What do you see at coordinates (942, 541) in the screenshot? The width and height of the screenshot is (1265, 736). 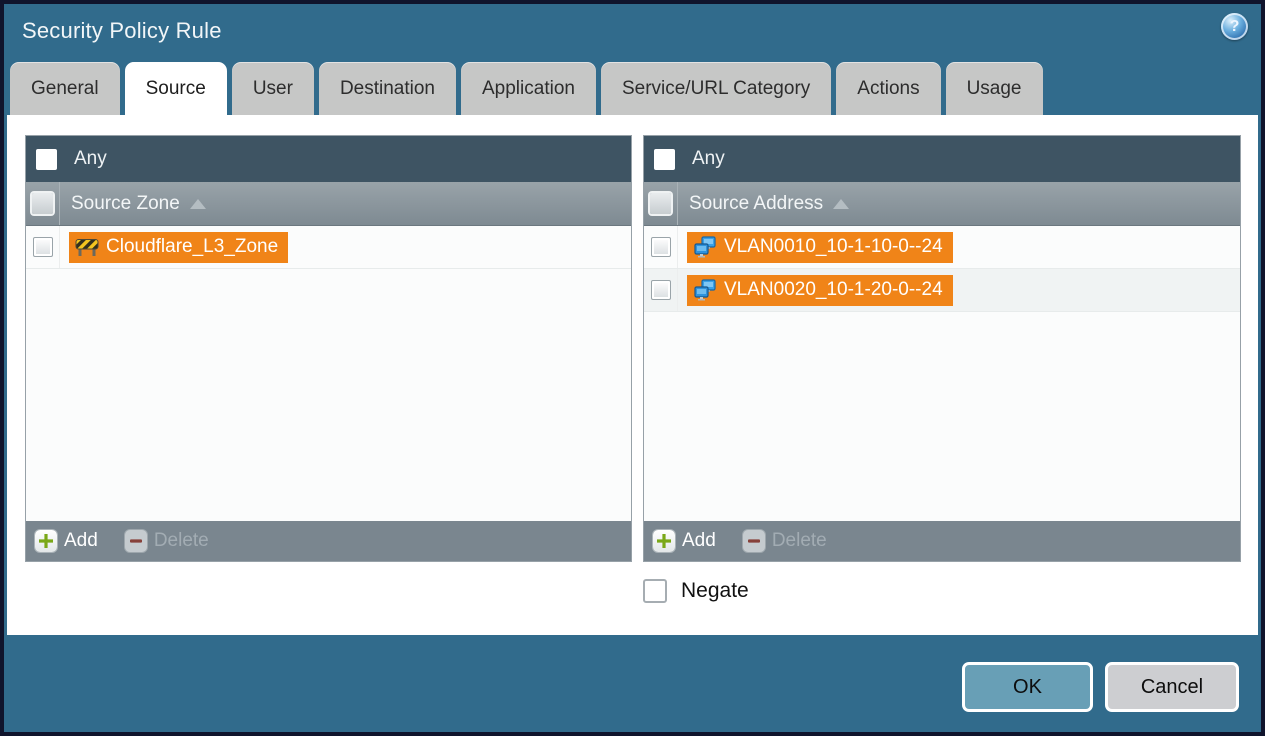 I see `source-address-toolbar: Add Delete` at bounding box center [942, 541].